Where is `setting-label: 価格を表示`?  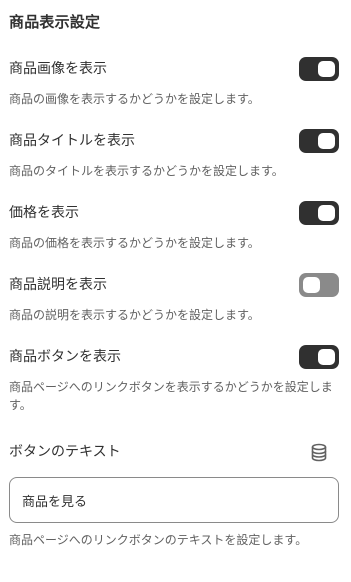 setting-label: 価格を表示 is located at coordinates (44, 213).